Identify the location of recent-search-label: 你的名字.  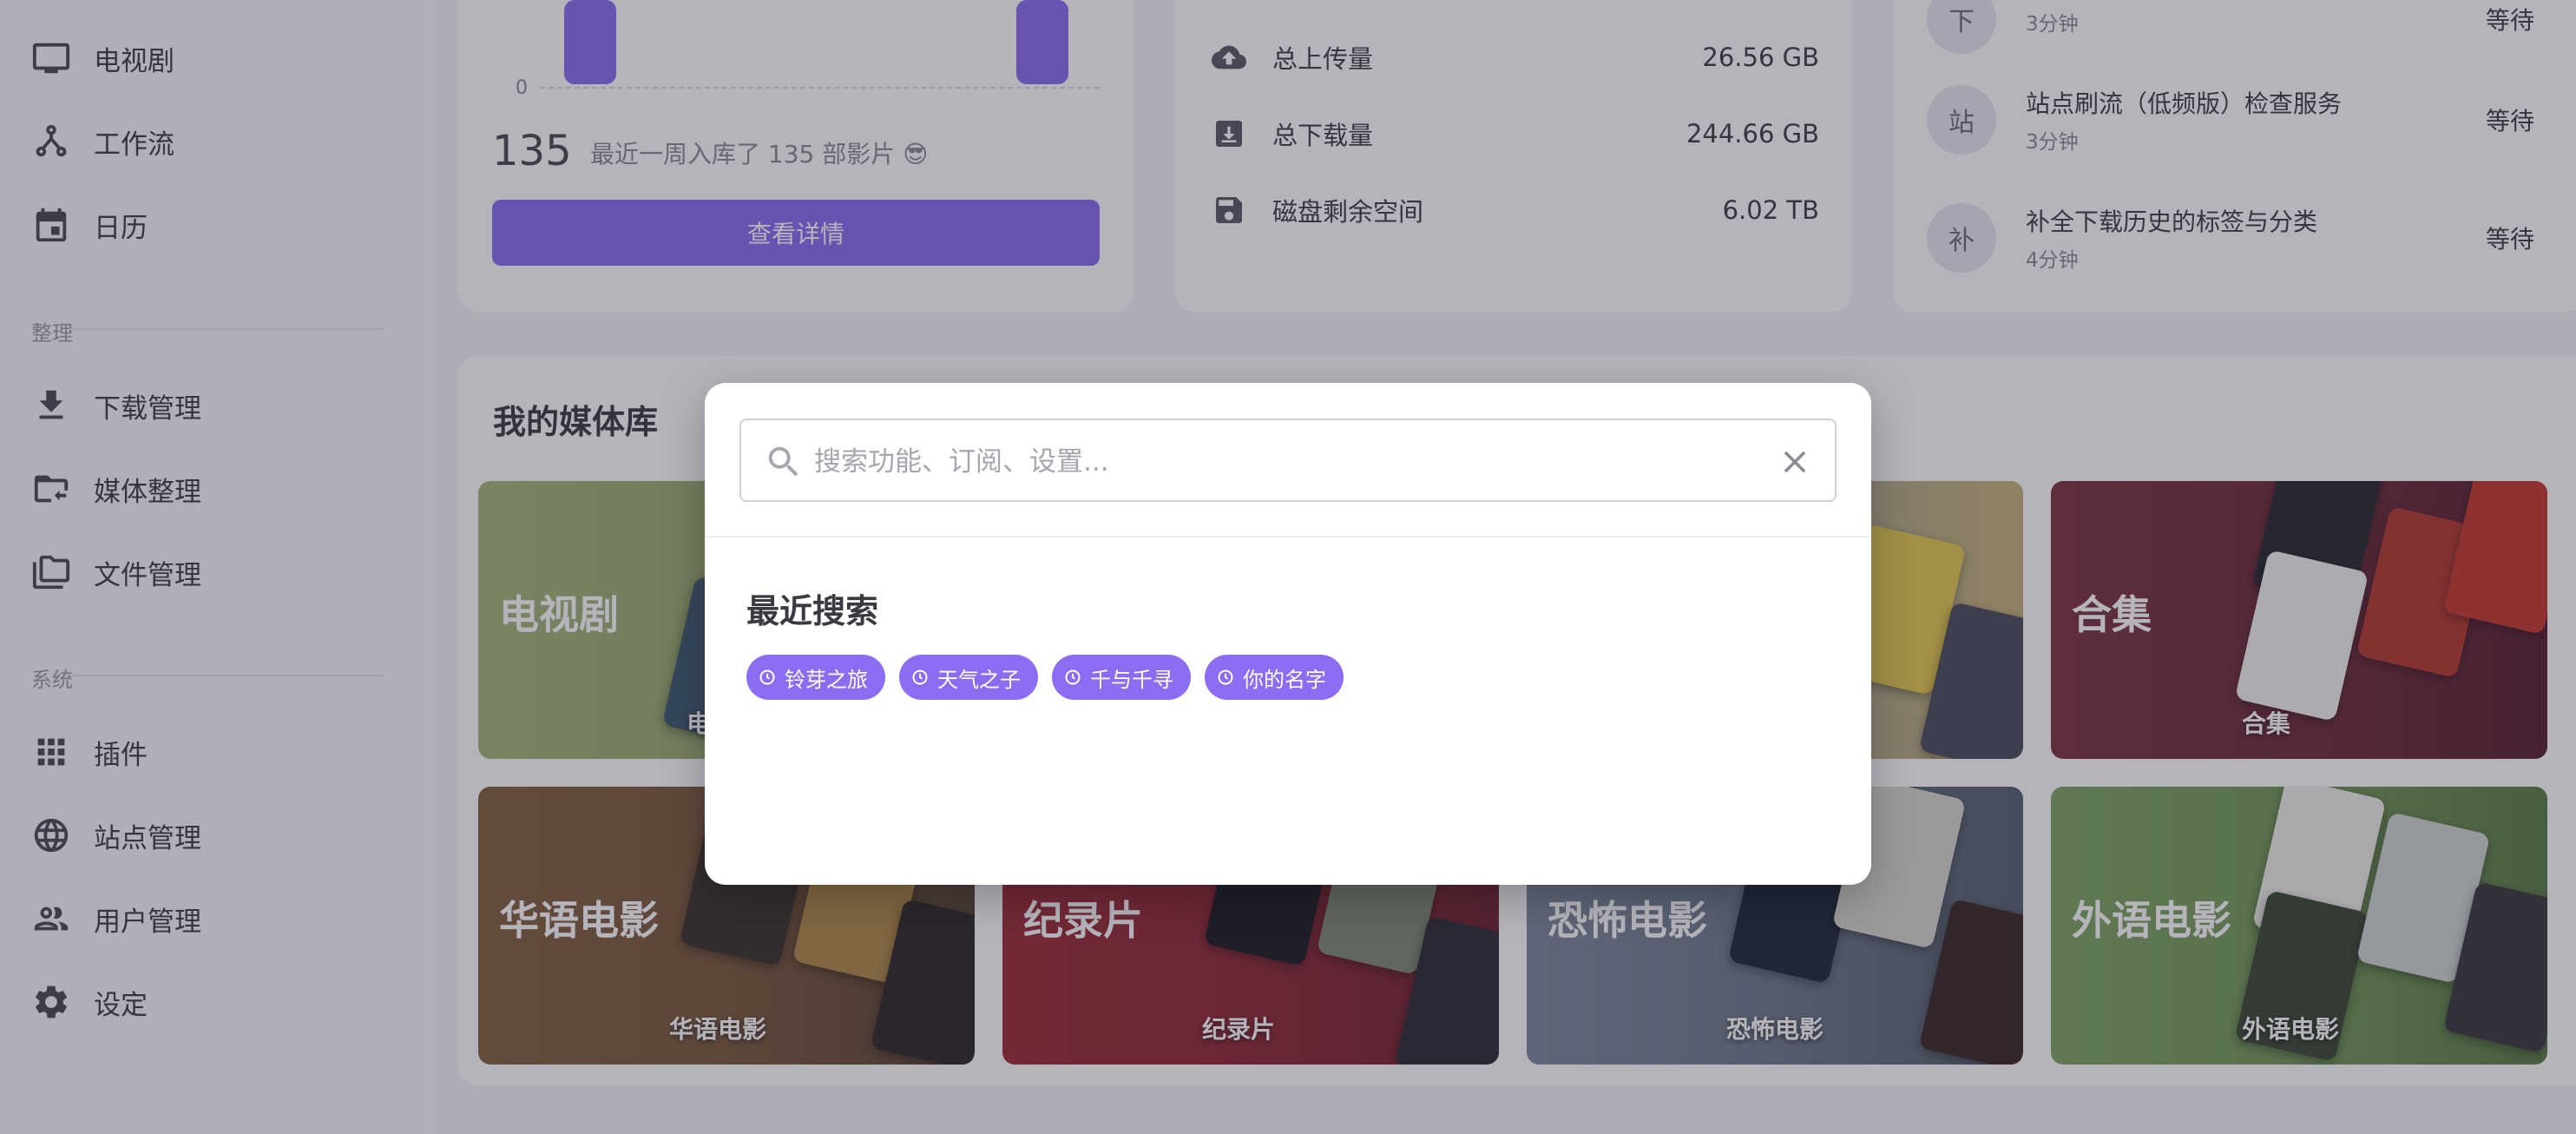
(1284, 680).